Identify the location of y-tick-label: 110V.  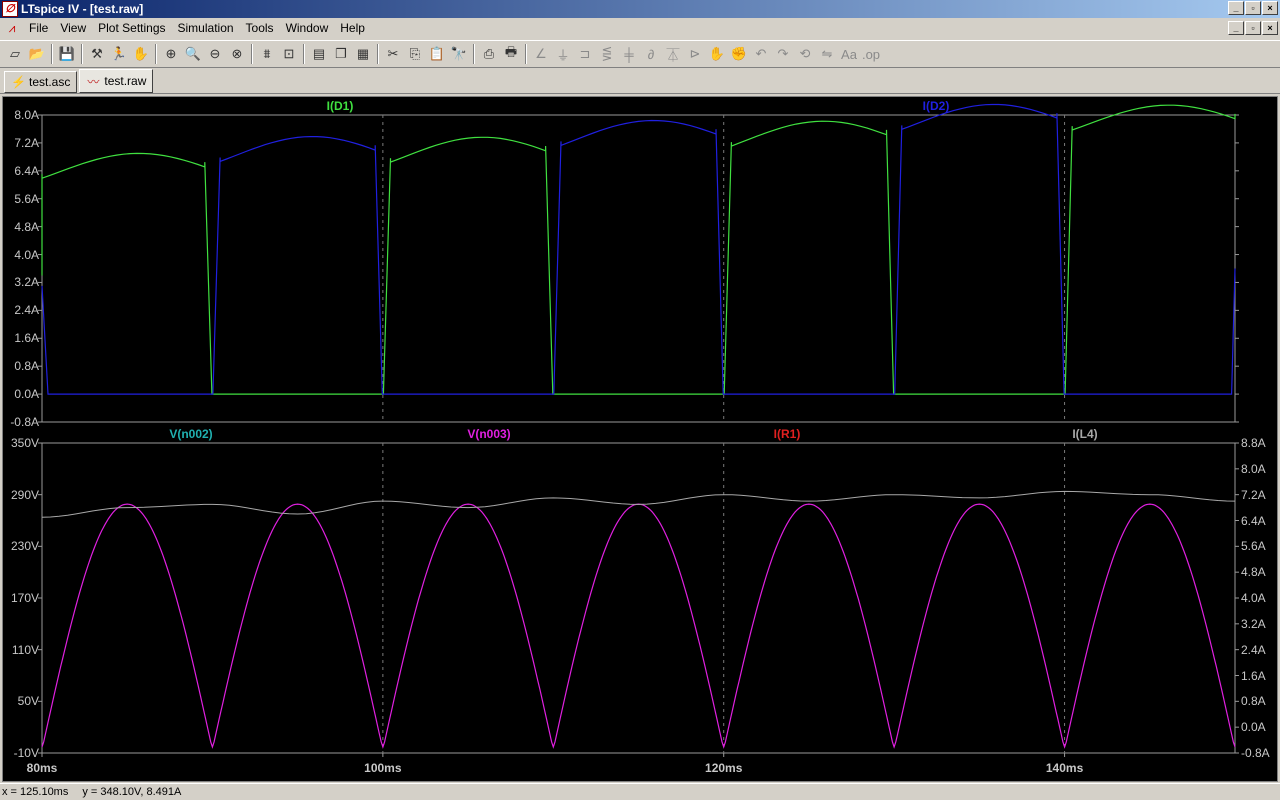
(25, 649).